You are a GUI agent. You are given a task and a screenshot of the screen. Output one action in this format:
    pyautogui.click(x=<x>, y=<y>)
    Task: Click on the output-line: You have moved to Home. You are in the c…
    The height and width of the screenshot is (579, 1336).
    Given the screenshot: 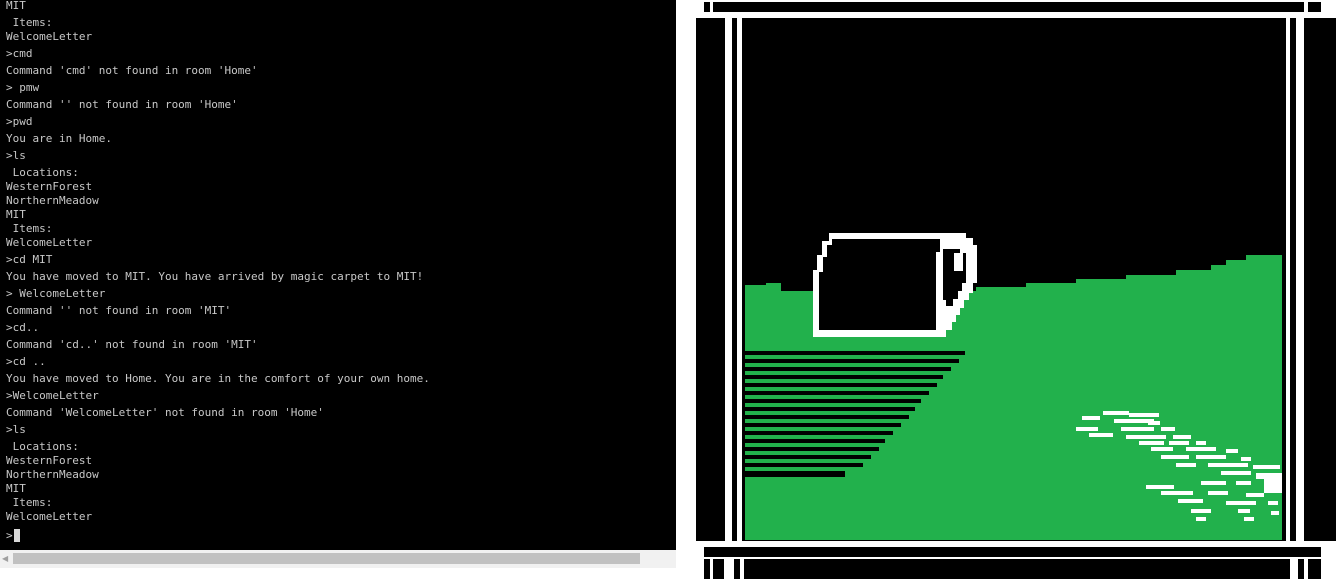 What is the action you would take?
    pyautogui.click(x=218, y=378)
    